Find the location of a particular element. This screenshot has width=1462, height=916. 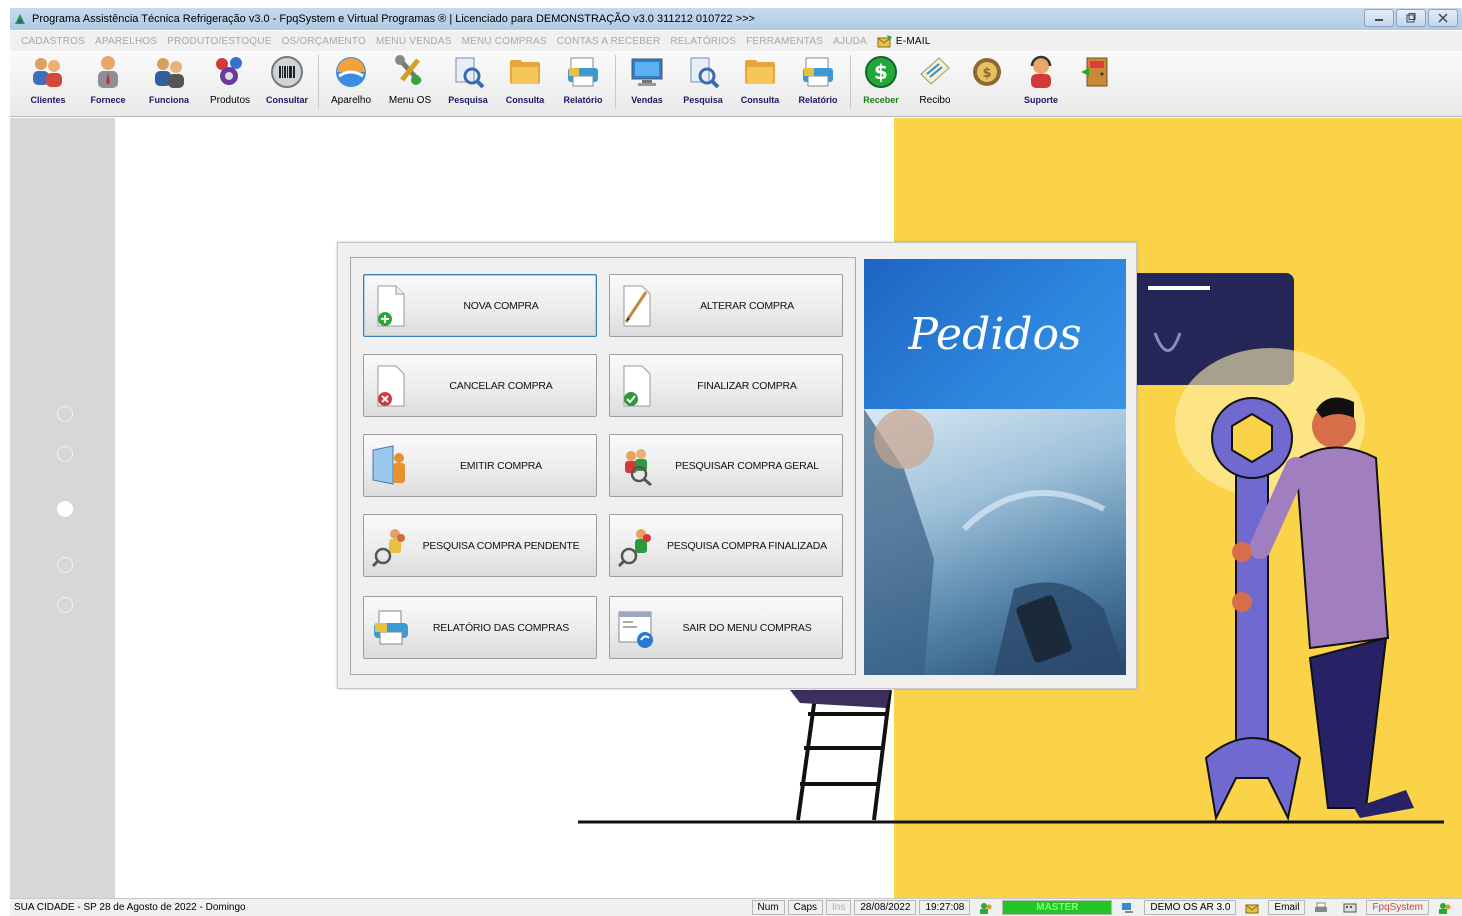

toolbar-pesquisa1-button: Pesquisa is located at coordinates (468, 82).